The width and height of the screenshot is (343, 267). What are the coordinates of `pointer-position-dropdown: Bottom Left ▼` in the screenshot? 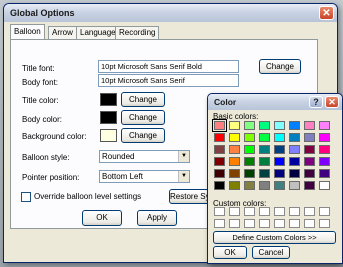 It's located at (144, 176).